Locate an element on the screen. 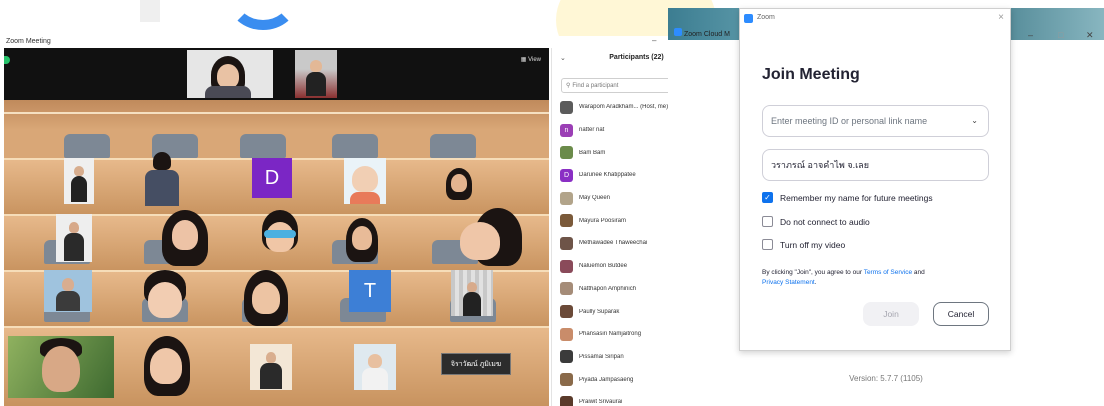 The width and height of the screenshot is (1104, 406). remember-name-label: Remember my name for future meetings is located at coordinates (856, 197).